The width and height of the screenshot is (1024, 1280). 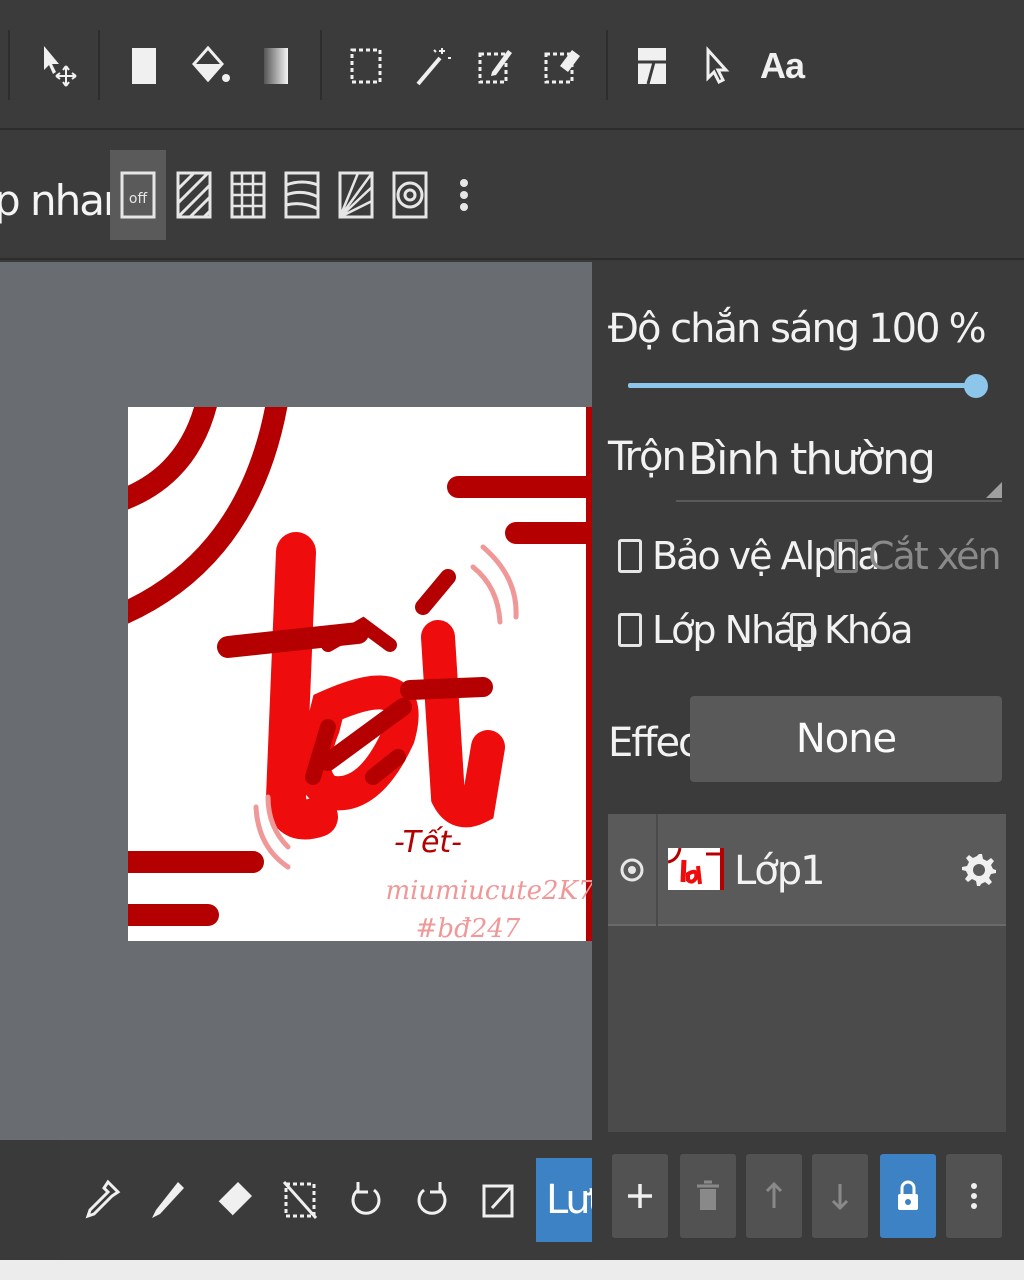 I want to click on gear-icon, so click(x=979, y=869).